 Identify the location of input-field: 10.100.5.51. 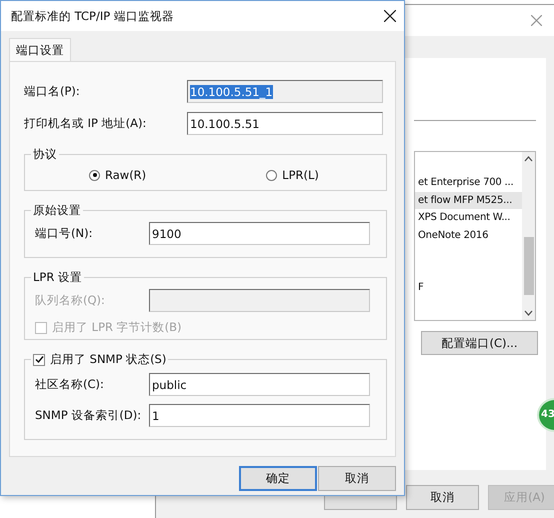
(285, 123).